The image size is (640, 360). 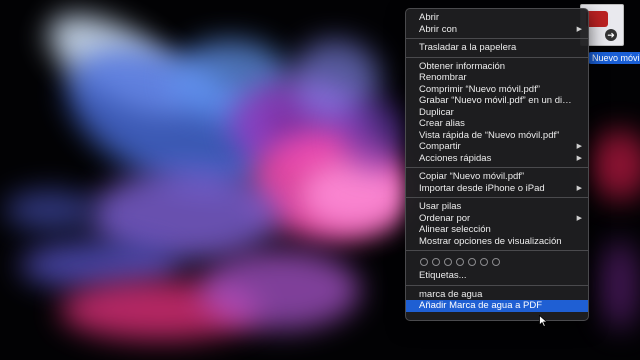 I want to click on menu-item-label: Duplicar, so click(x=436, y=112).